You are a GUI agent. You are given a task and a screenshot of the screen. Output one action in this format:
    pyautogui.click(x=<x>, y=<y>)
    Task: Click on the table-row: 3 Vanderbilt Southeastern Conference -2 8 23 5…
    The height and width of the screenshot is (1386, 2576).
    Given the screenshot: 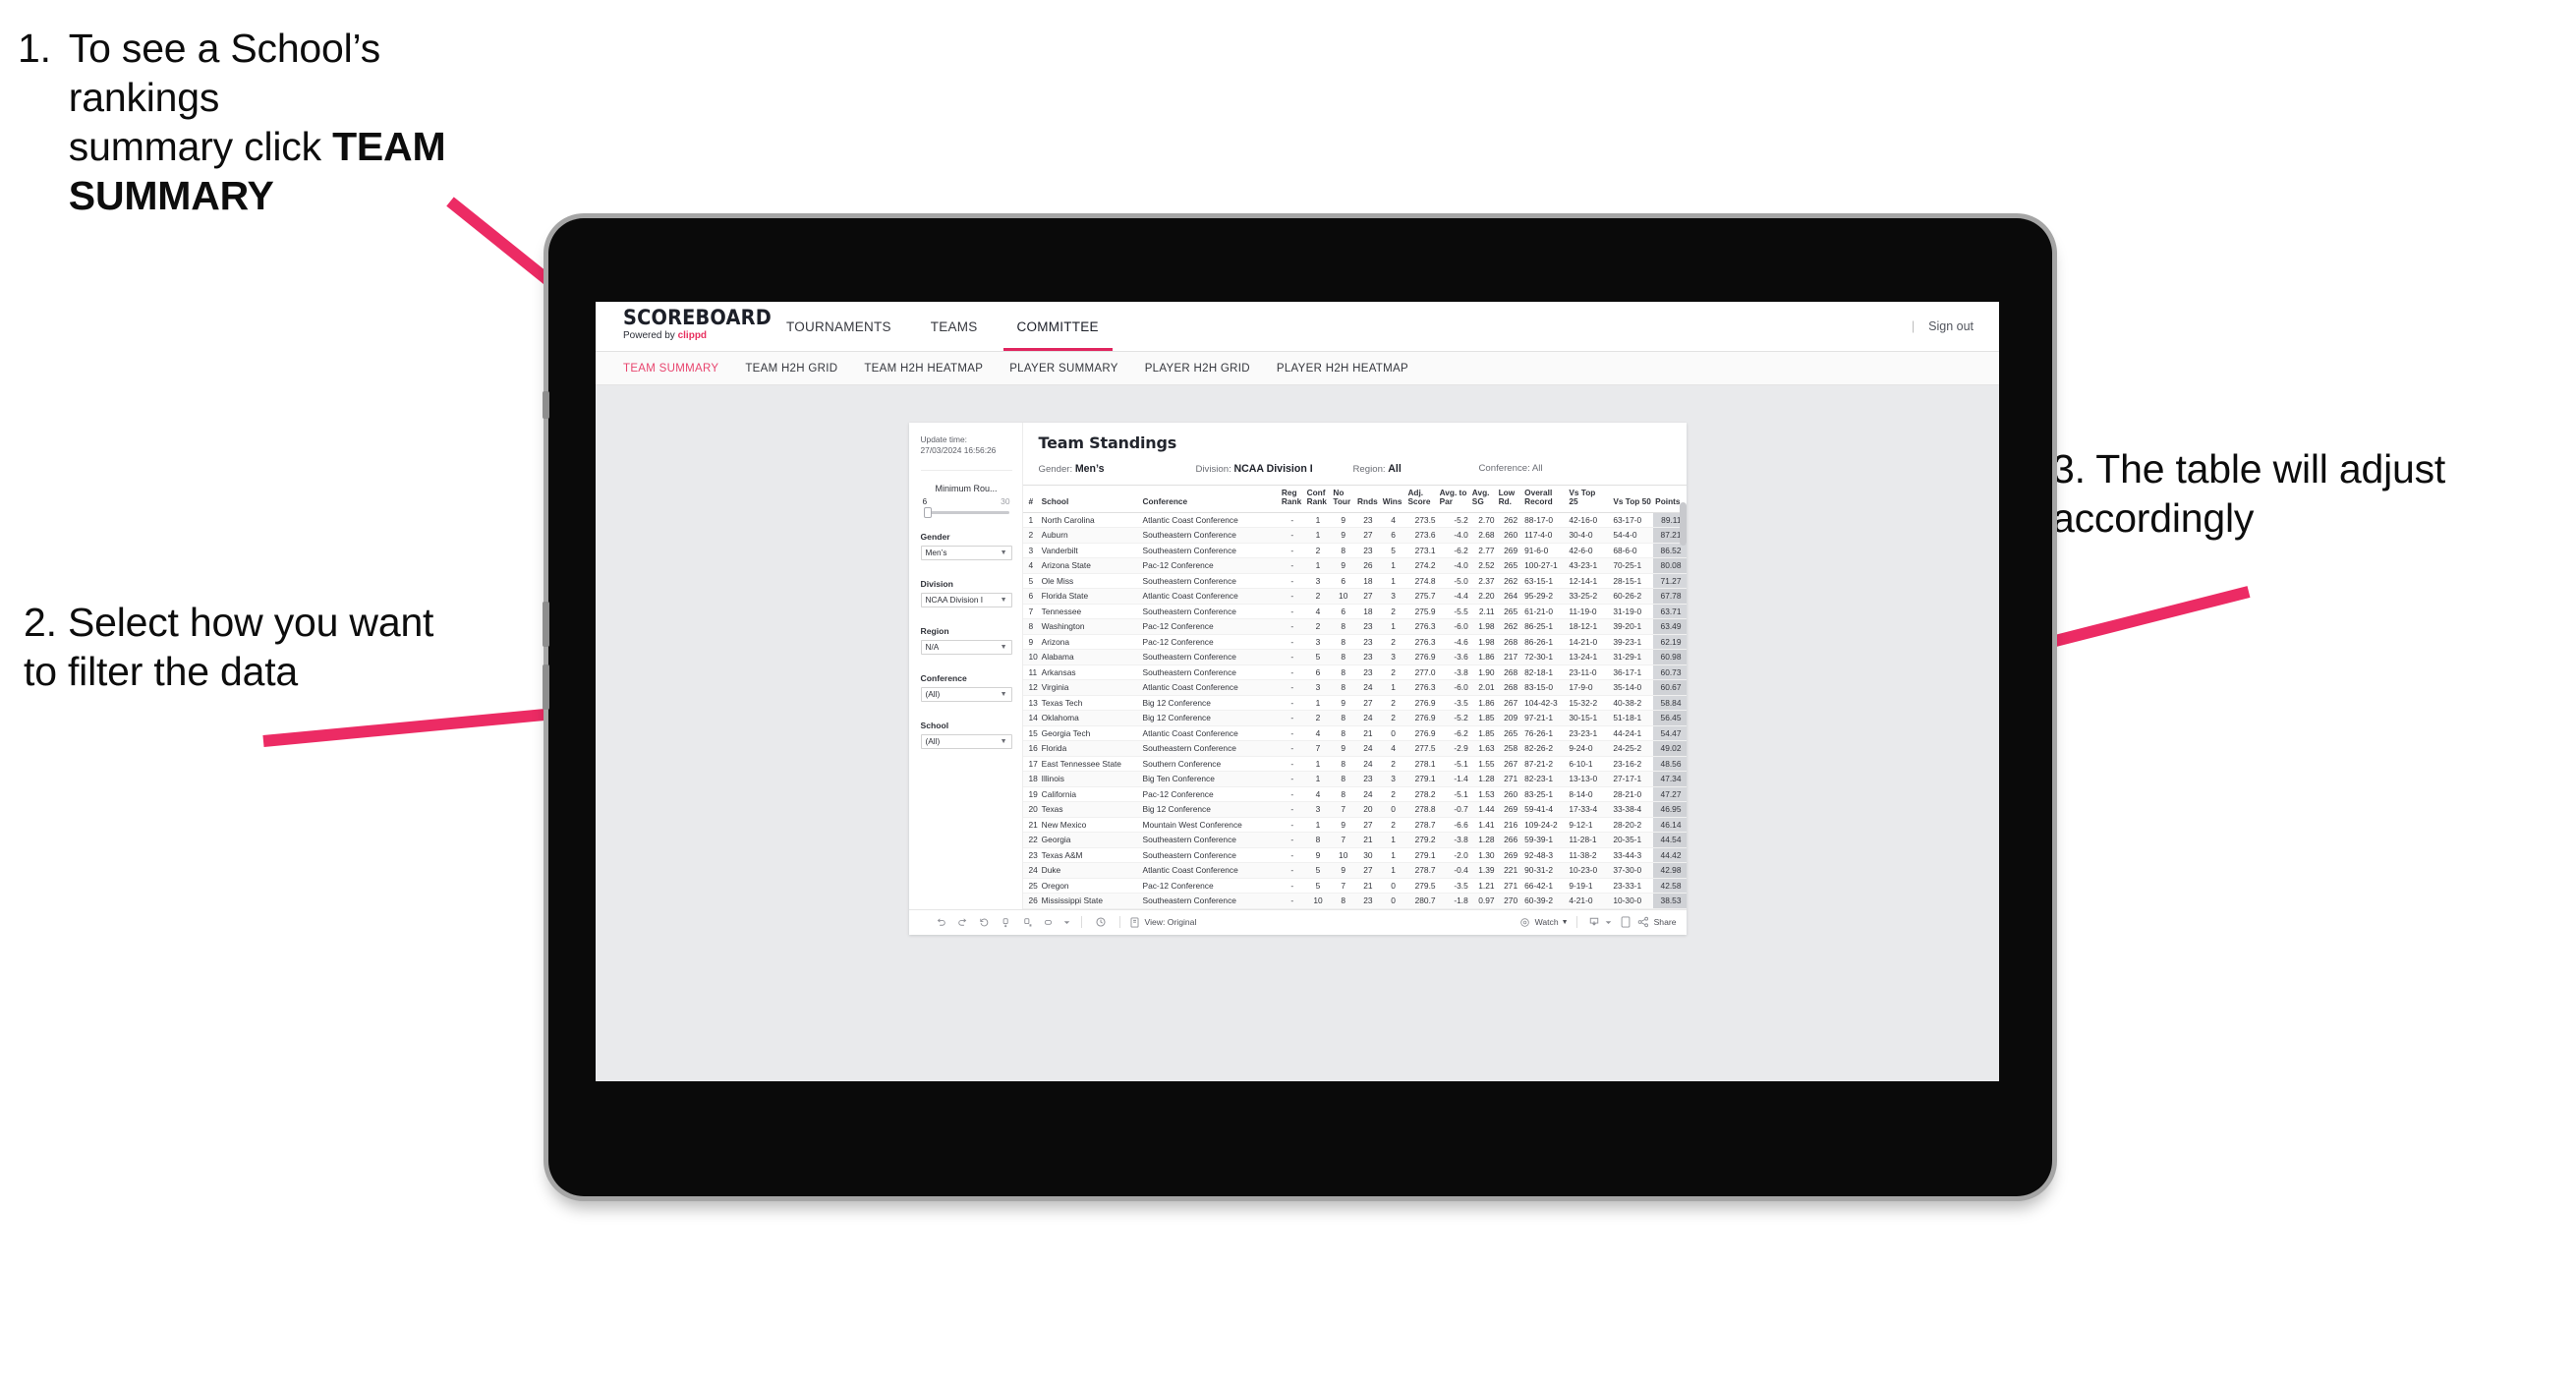 What is the action you would take?
    pyautogui.click(x=1354, y=551)
    